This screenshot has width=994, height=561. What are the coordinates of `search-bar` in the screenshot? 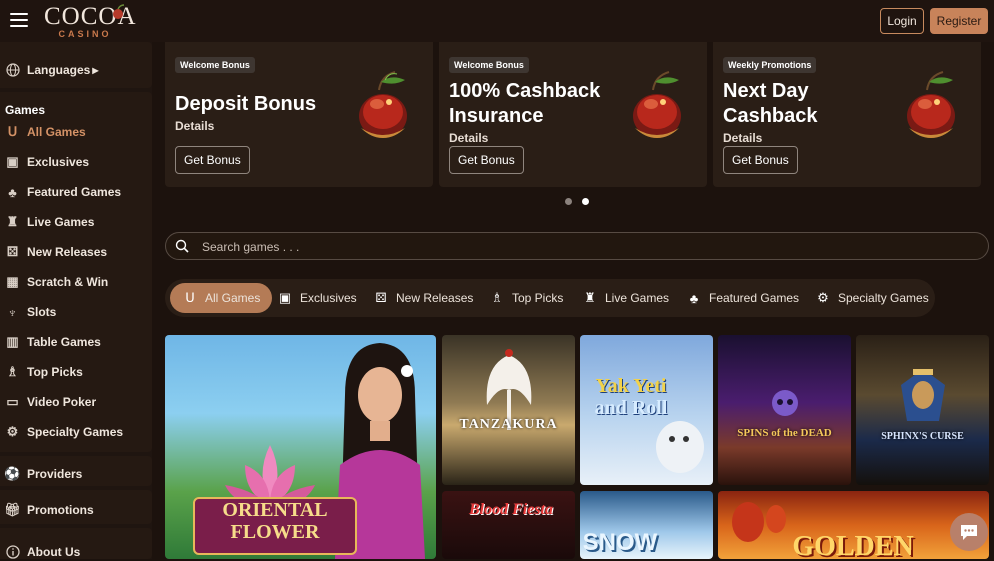 It's located at (577, 246).